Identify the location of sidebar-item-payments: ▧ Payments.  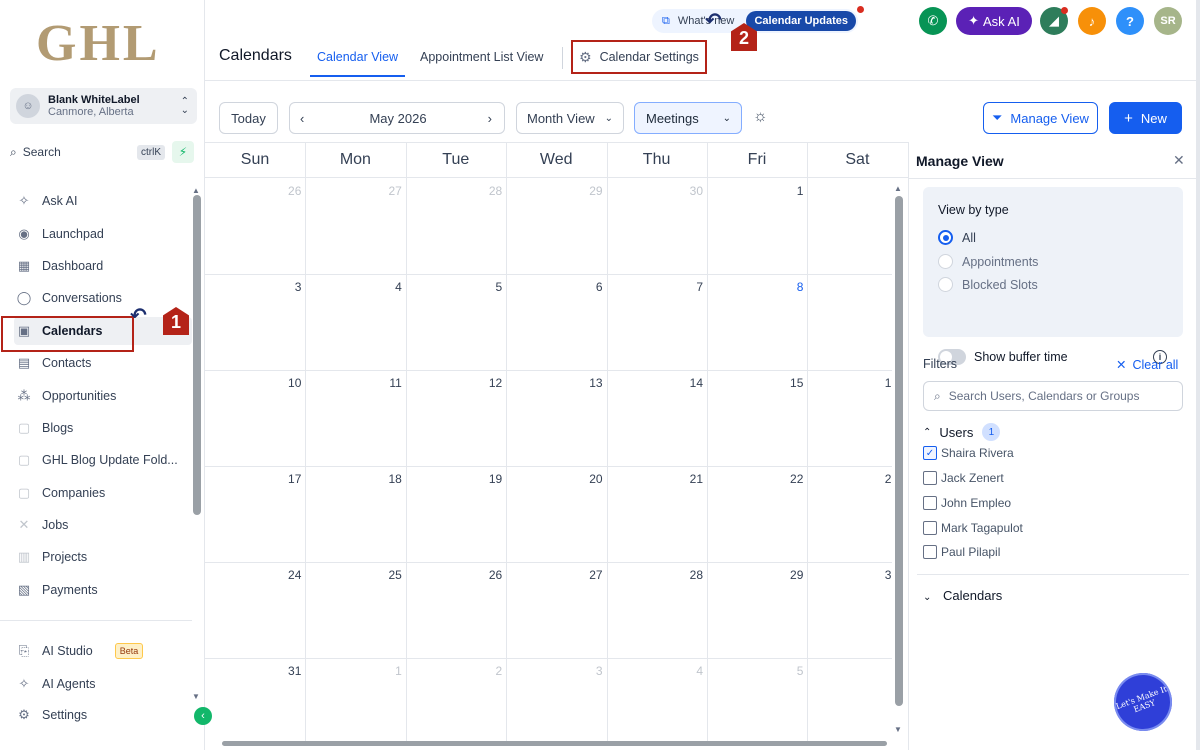
(103, 590).